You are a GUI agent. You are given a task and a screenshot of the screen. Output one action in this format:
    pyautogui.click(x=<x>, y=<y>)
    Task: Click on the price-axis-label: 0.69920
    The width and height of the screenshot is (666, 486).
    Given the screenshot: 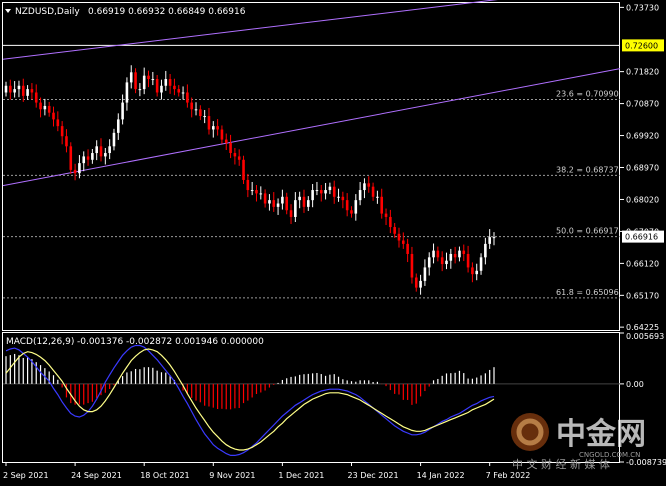 What is the action you would take?
    pyautogui.click(x=642, y=136)
    